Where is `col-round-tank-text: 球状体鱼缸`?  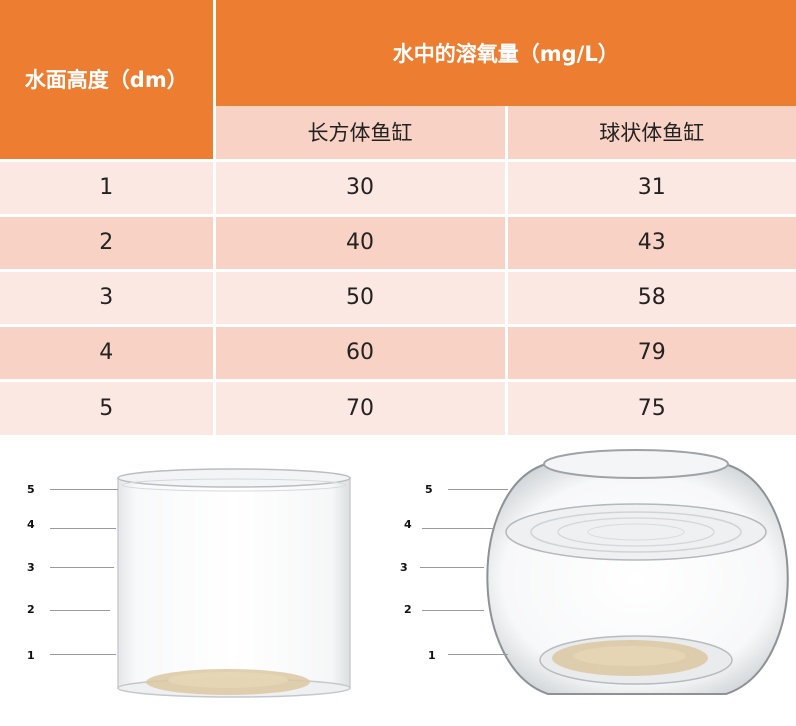 col-round-tank-text: 球状体鱼缸 is located at coordinates (652, 133).